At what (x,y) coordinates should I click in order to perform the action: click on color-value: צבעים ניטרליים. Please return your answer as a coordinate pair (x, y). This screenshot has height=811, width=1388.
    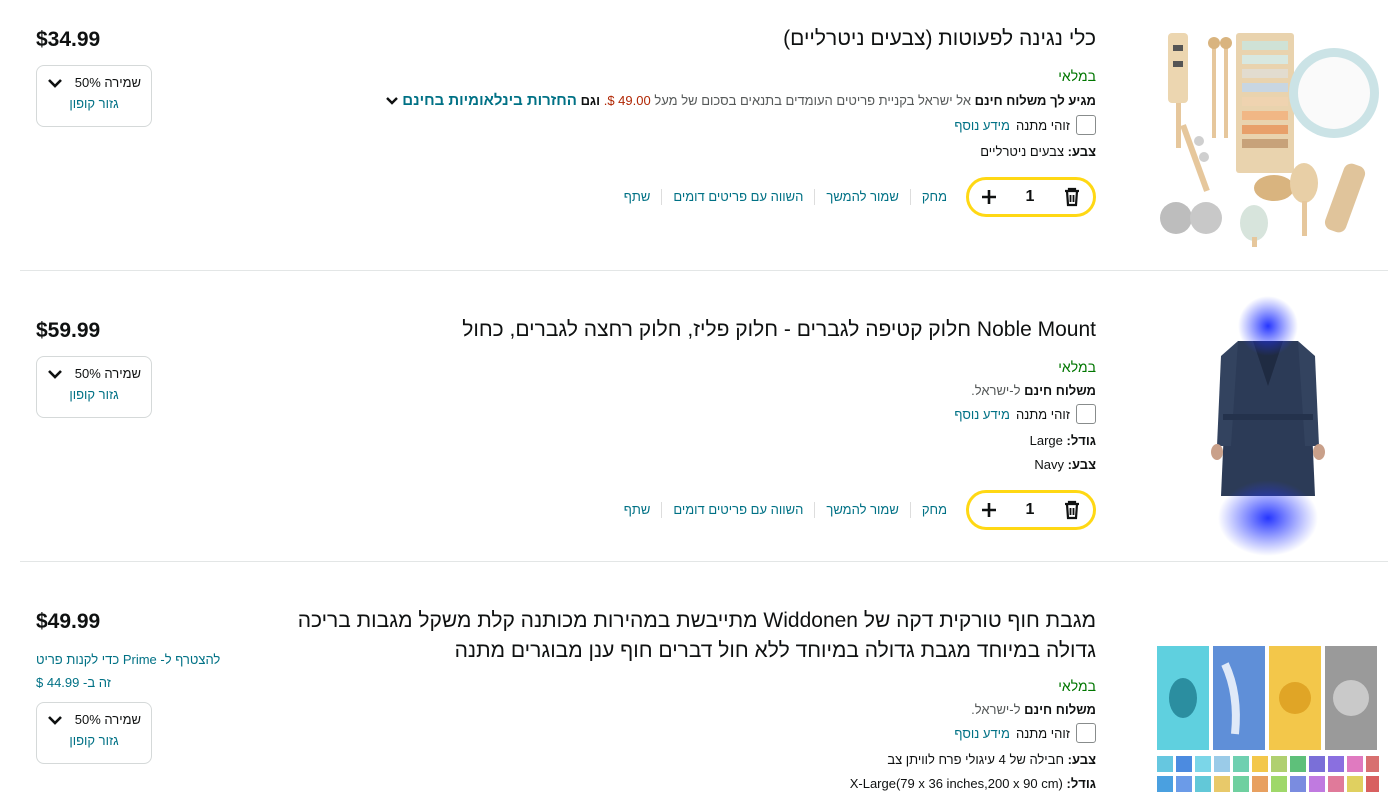
    Looking at the image, I should click on (1022, 152).